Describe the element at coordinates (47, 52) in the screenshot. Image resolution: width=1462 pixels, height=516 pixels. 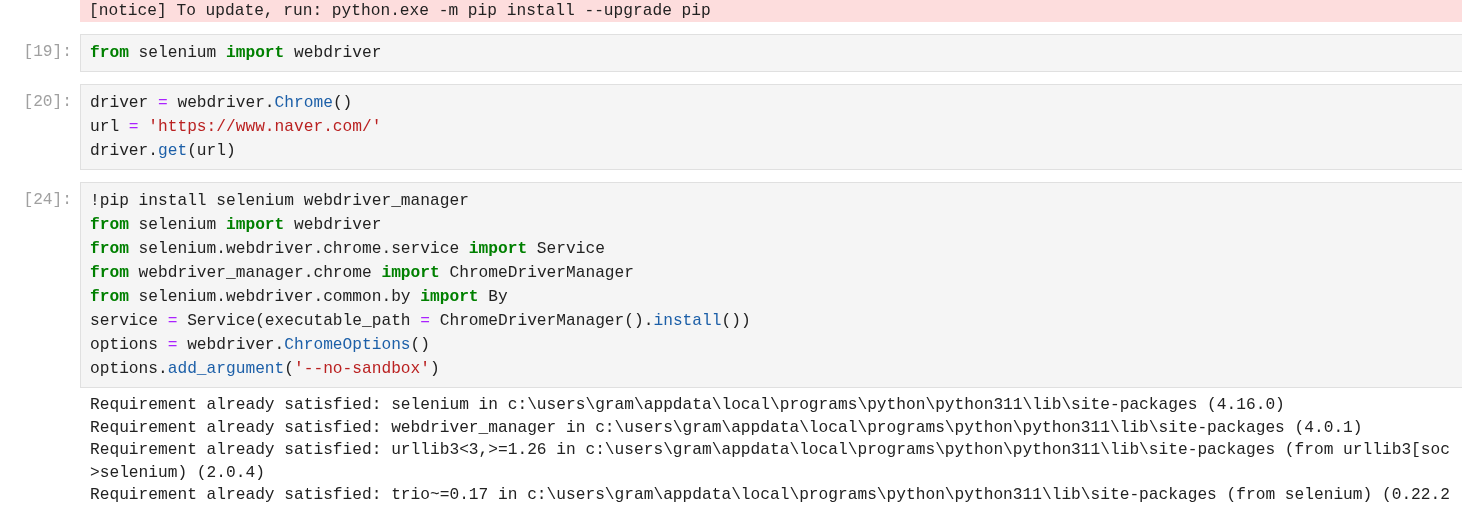
I see `execution-count: [19]:` at that location.